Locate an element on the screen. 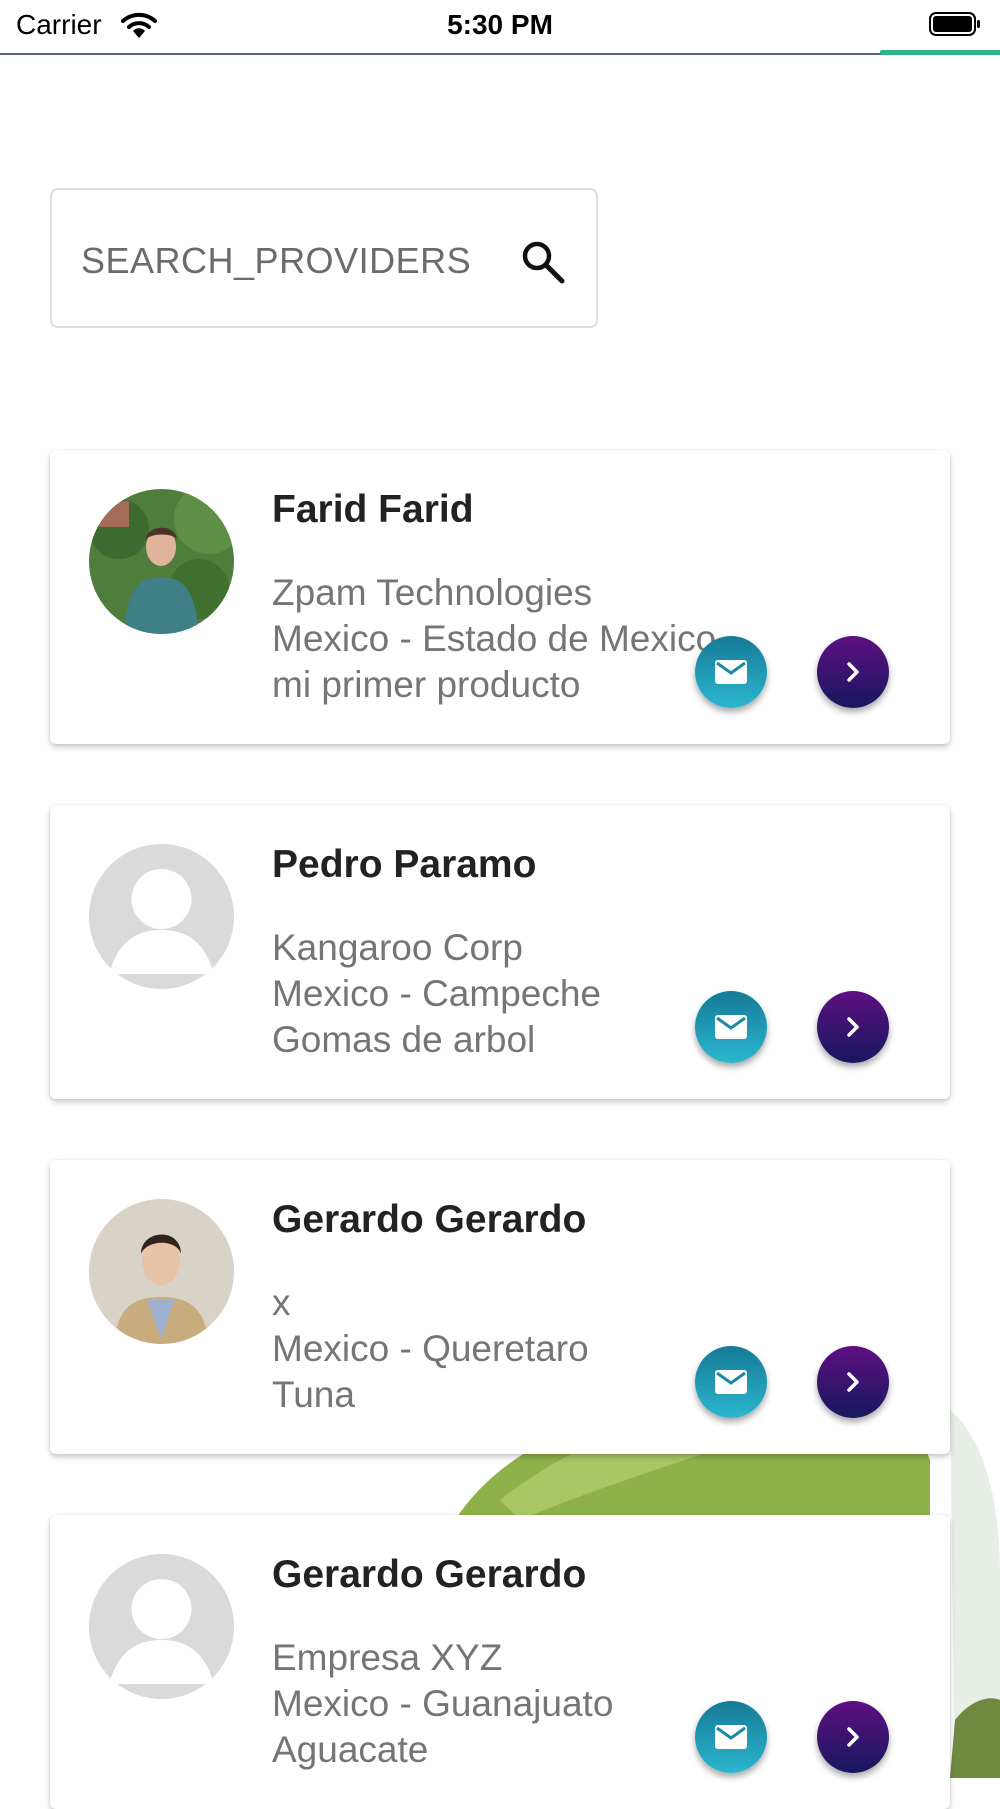  provider-name: Farid Farid is located at coordinates (373, 509).